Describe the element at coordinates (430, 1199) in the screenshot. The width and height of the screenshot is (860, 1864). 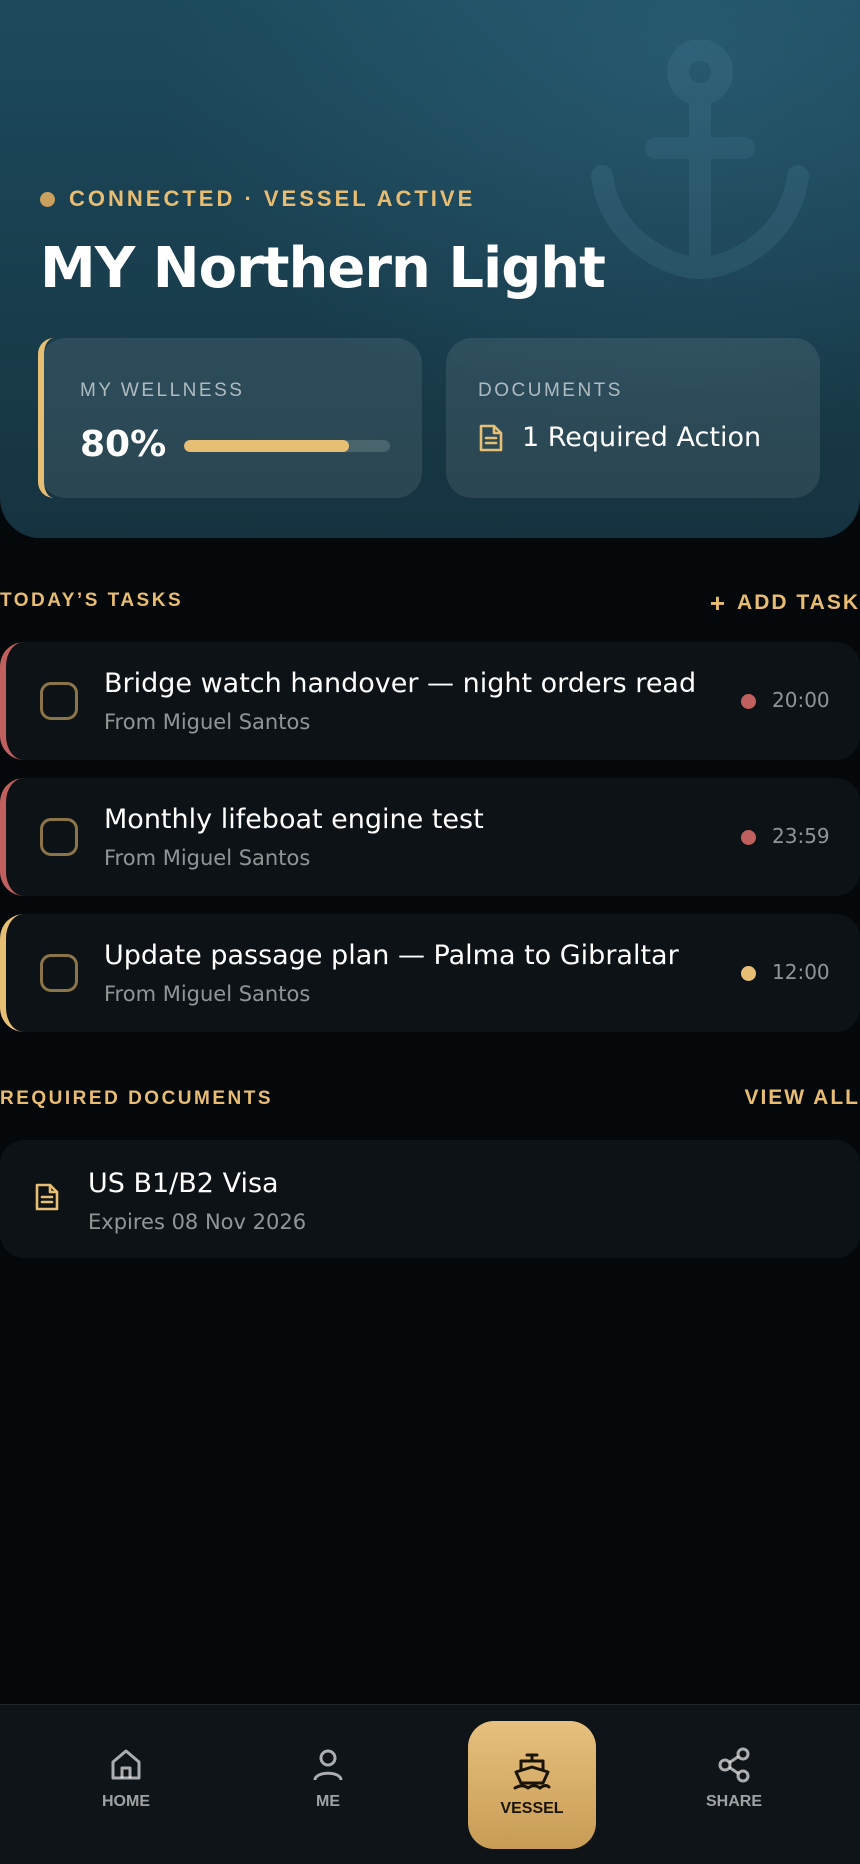
I see `document-item: US B1/B2 Visa Expires 08 Nov 2026` at that location.